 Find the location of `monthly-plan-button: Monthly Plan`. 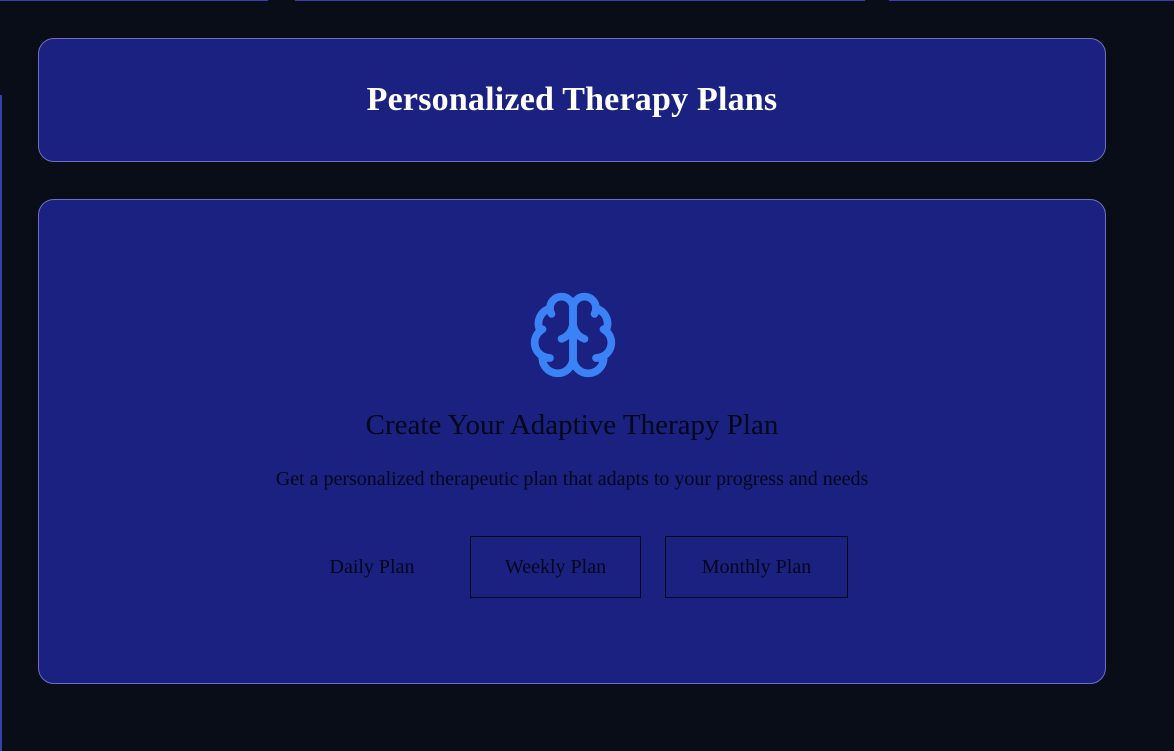

monthly-plan-button: Monthly Plan is located at coordinates (756, 567).